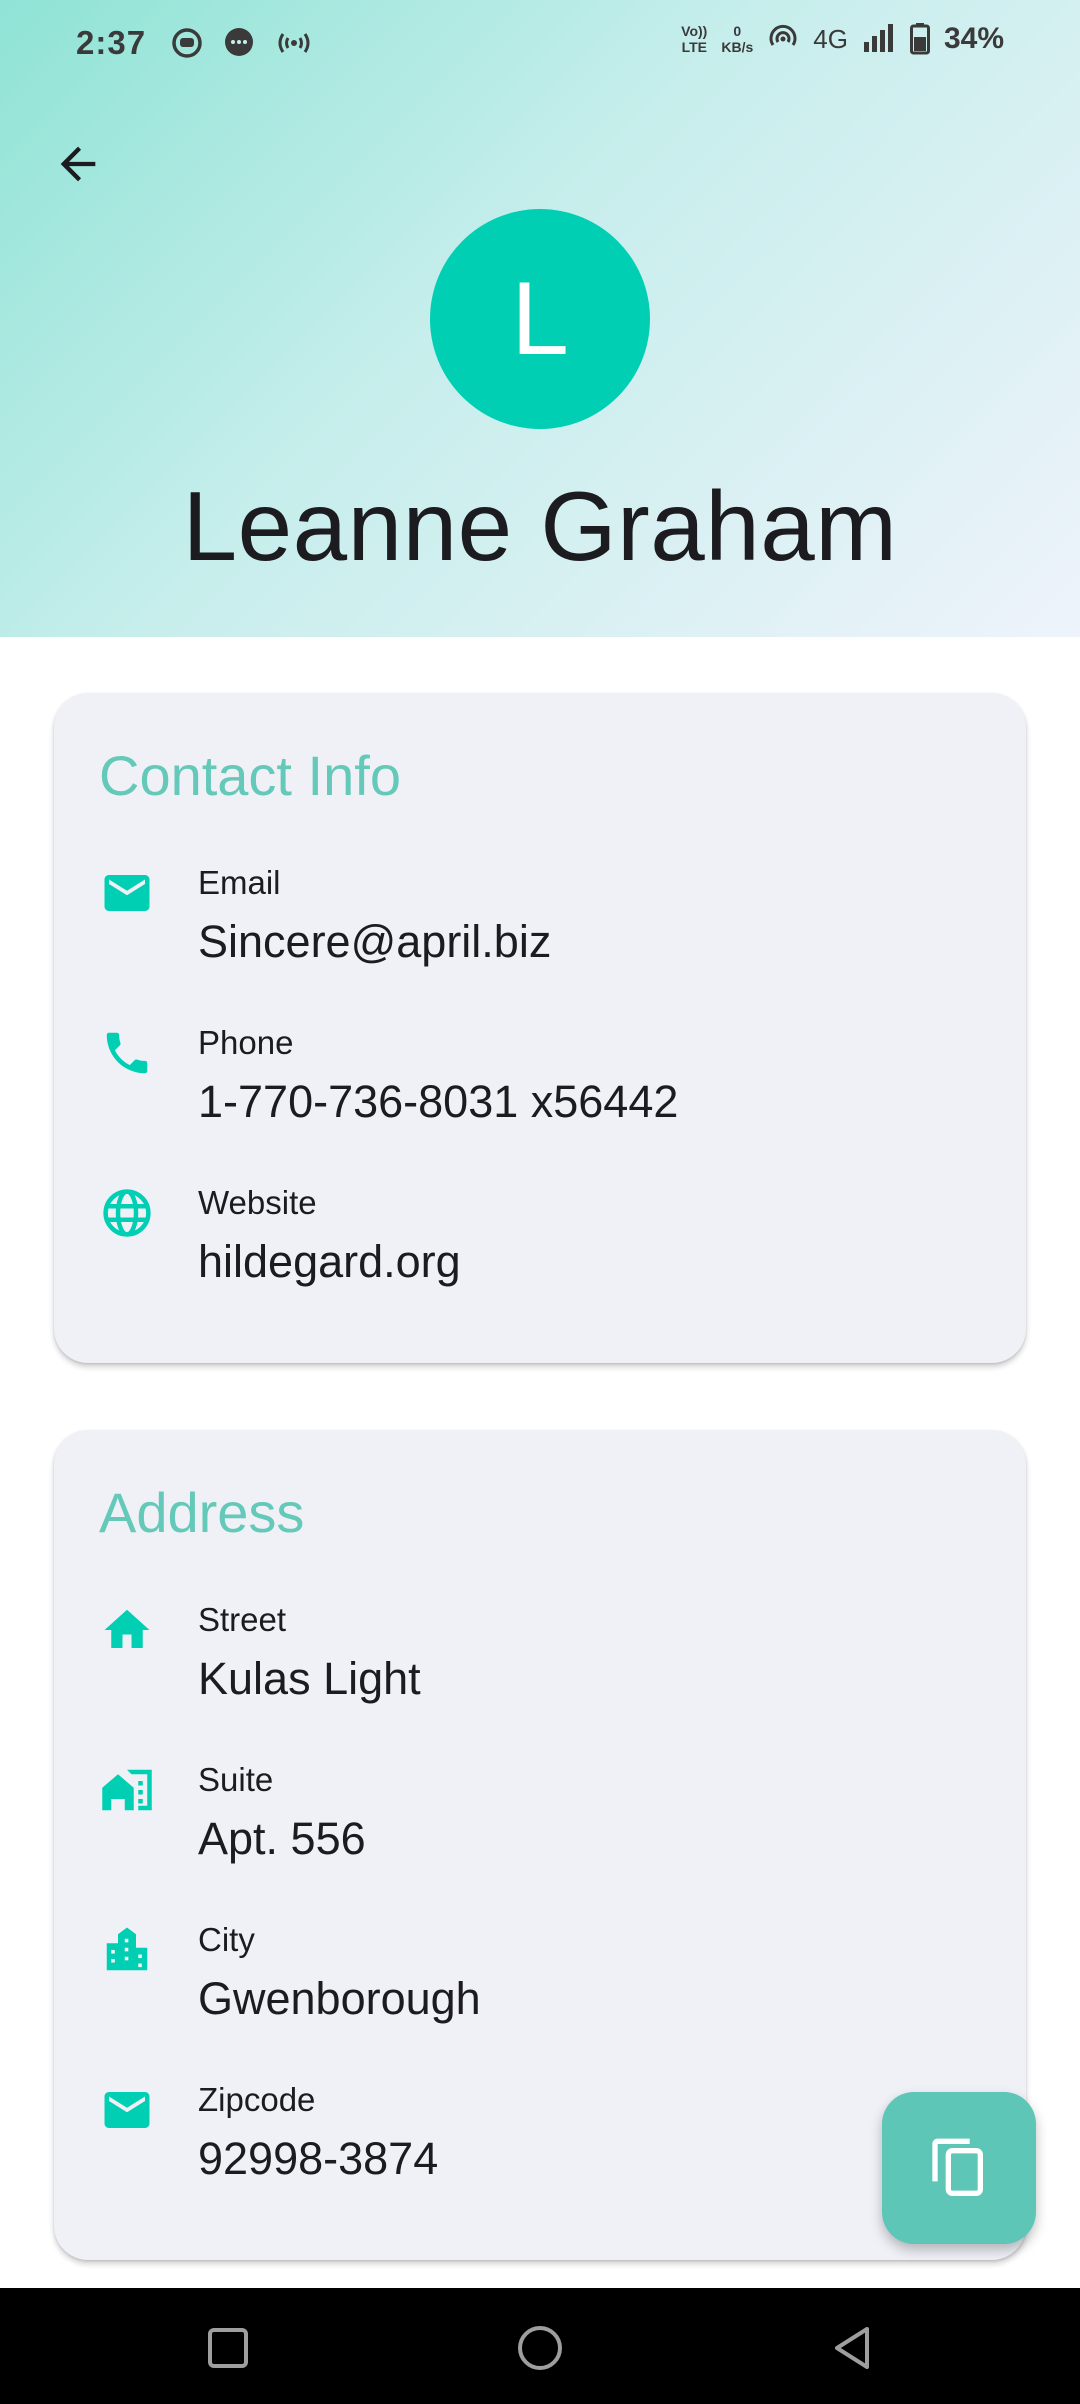 This screenshot has width=1080, height=2404. I want to click on back-nav-button, so click(852, 2348).